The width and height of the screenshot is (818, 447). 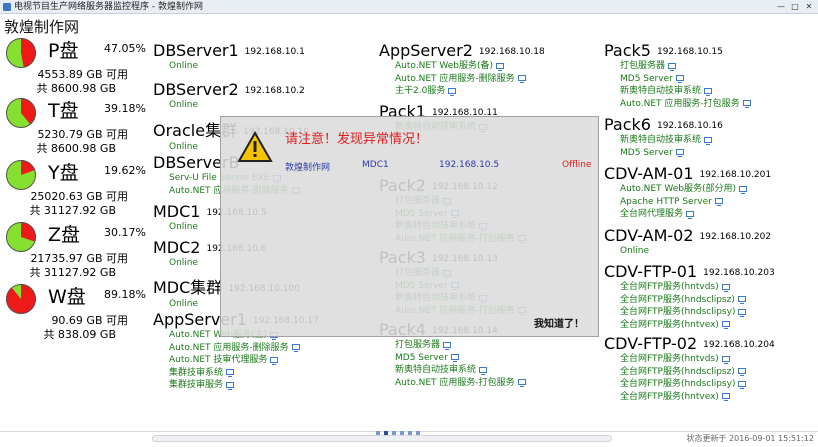 What do you see at coordinates (687, 242) in the screenshot?
I see `server-col3-3: CDV-AM-02 192.168.10.202 Online` at bounding box center [687, 242].